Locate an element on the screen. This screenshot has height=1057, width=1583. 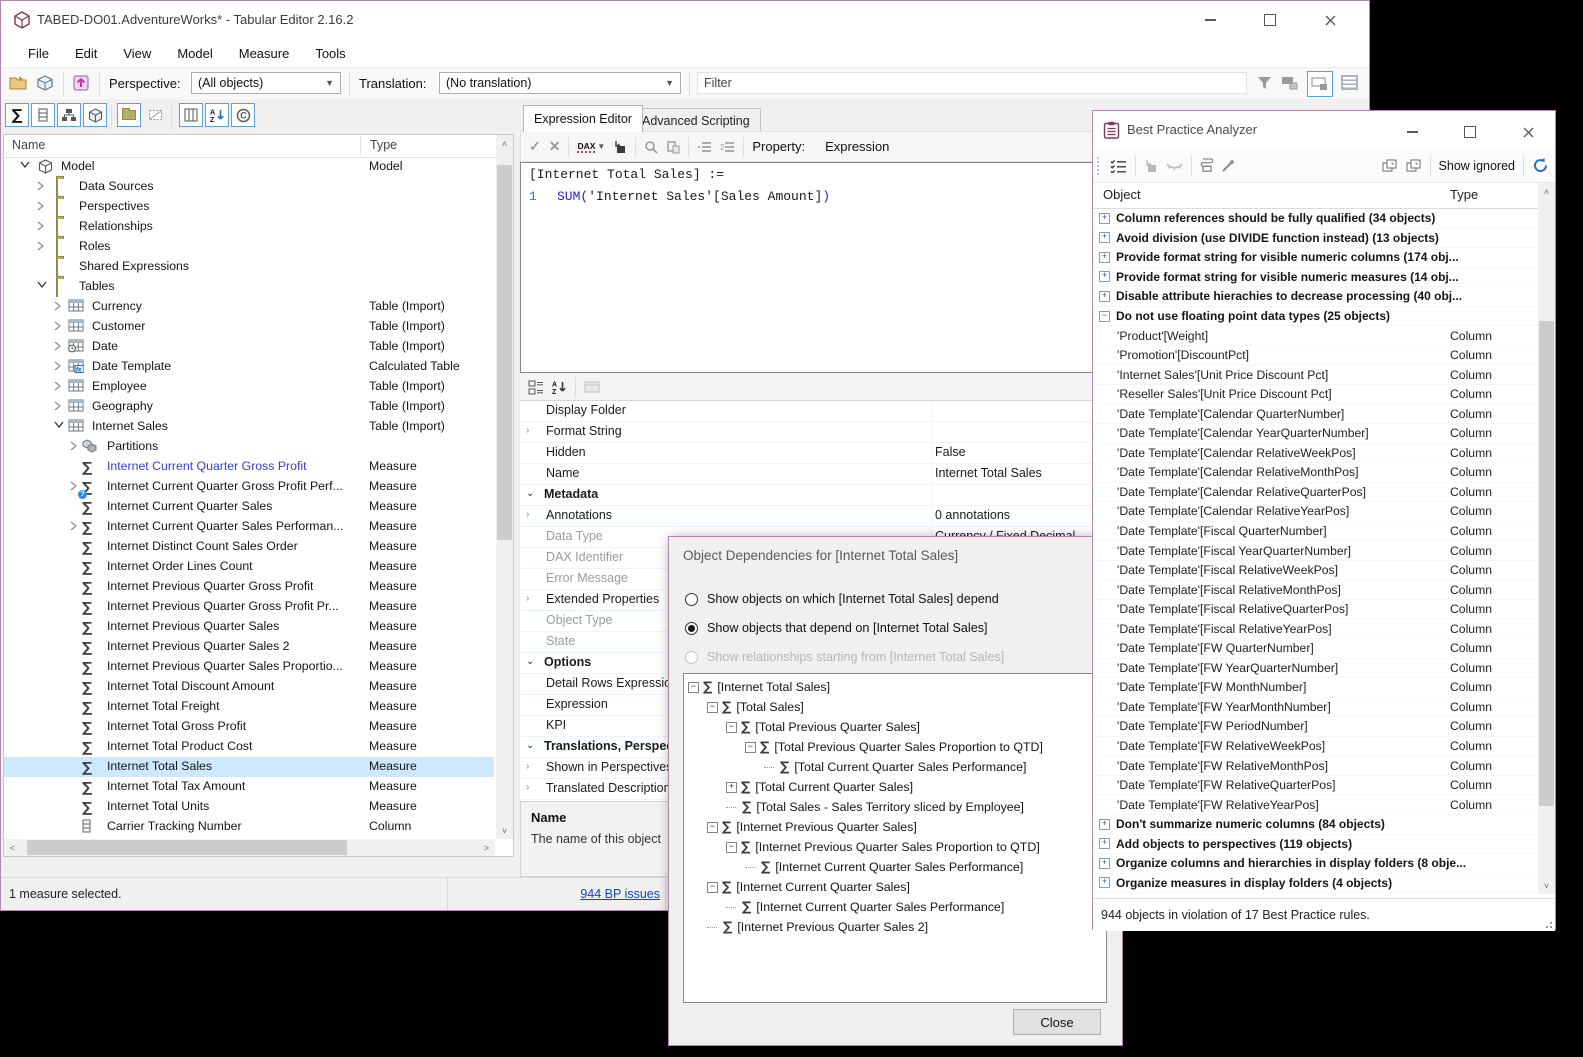
menu-item-edit: Edit is located at coordinates (86, 53).